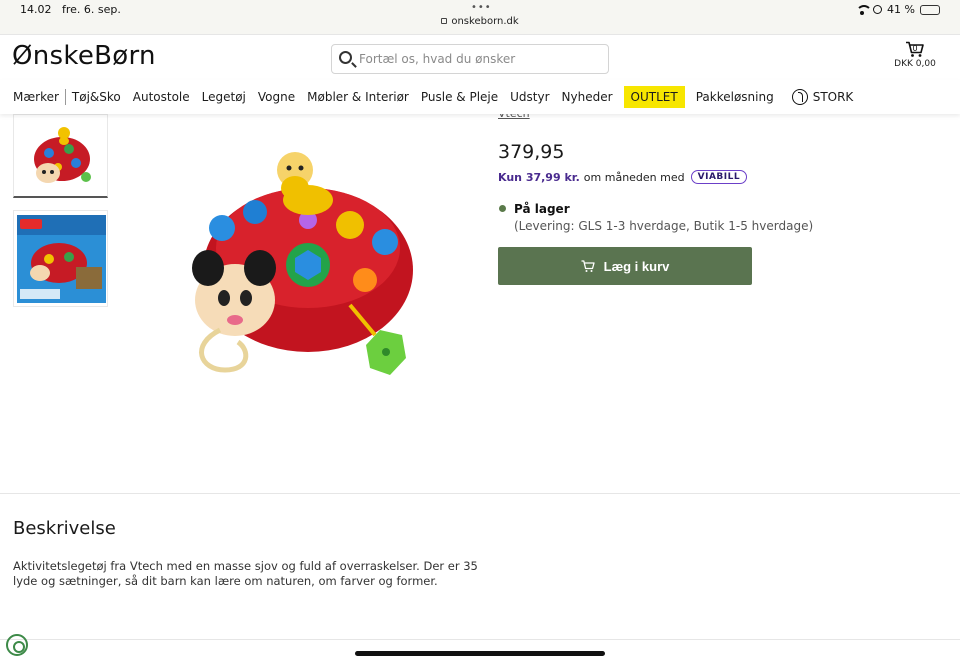 This screenshot has width=960, height=662. What do you see at coordinates (833, 97) in the screenshot?
I see `nav-item-stork-label: STORK` at bounding box center [833, 97].